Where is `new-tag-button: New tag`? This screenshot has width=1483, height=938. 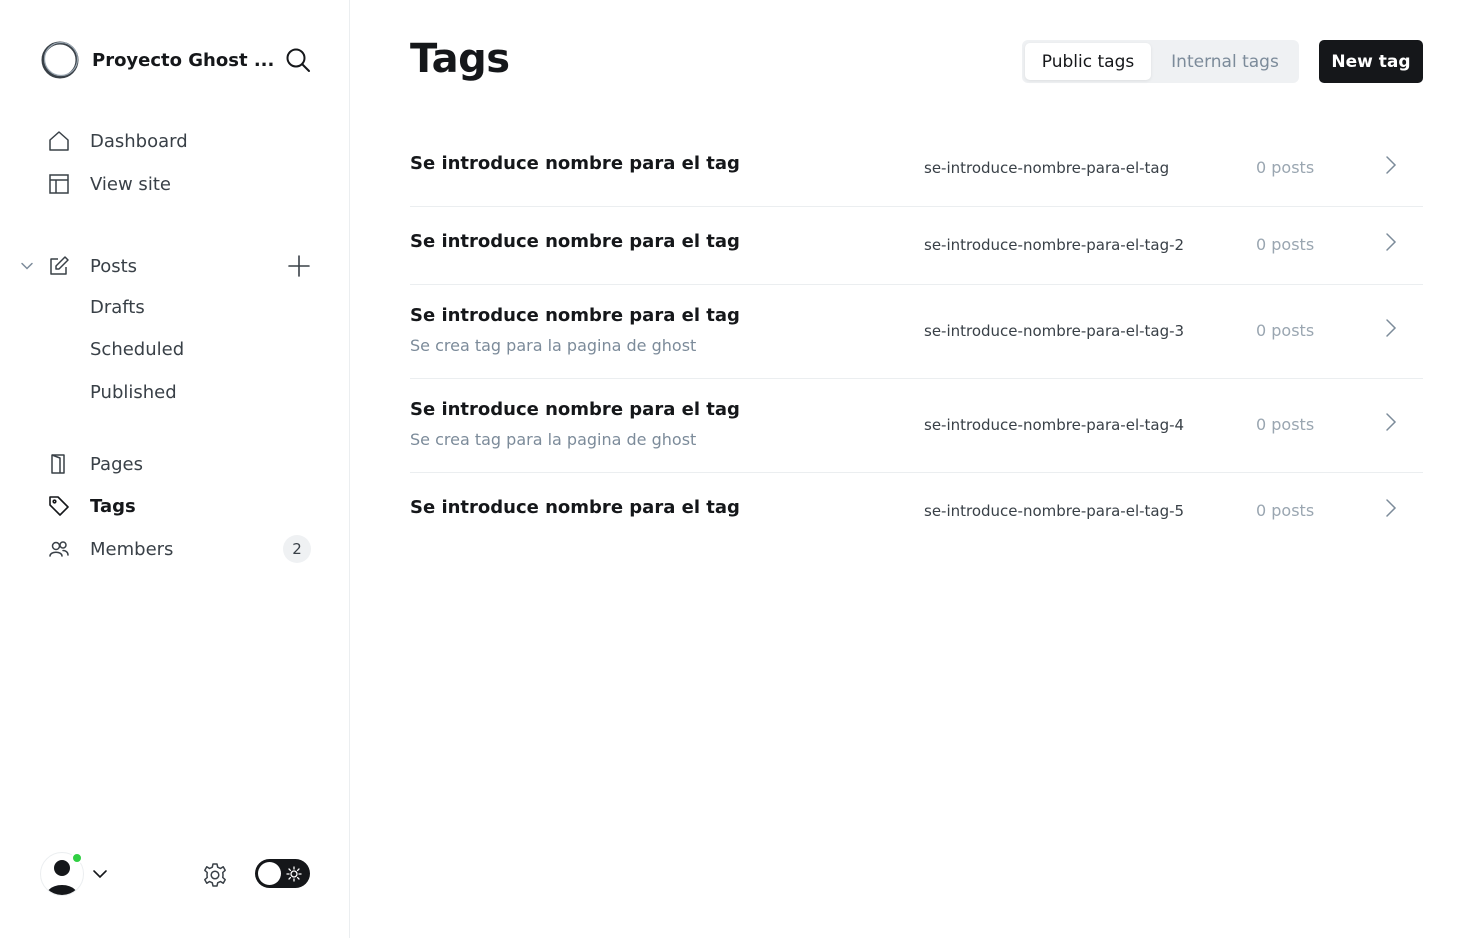 new-tag-button: New tag is located at coordinates (1371, 61).